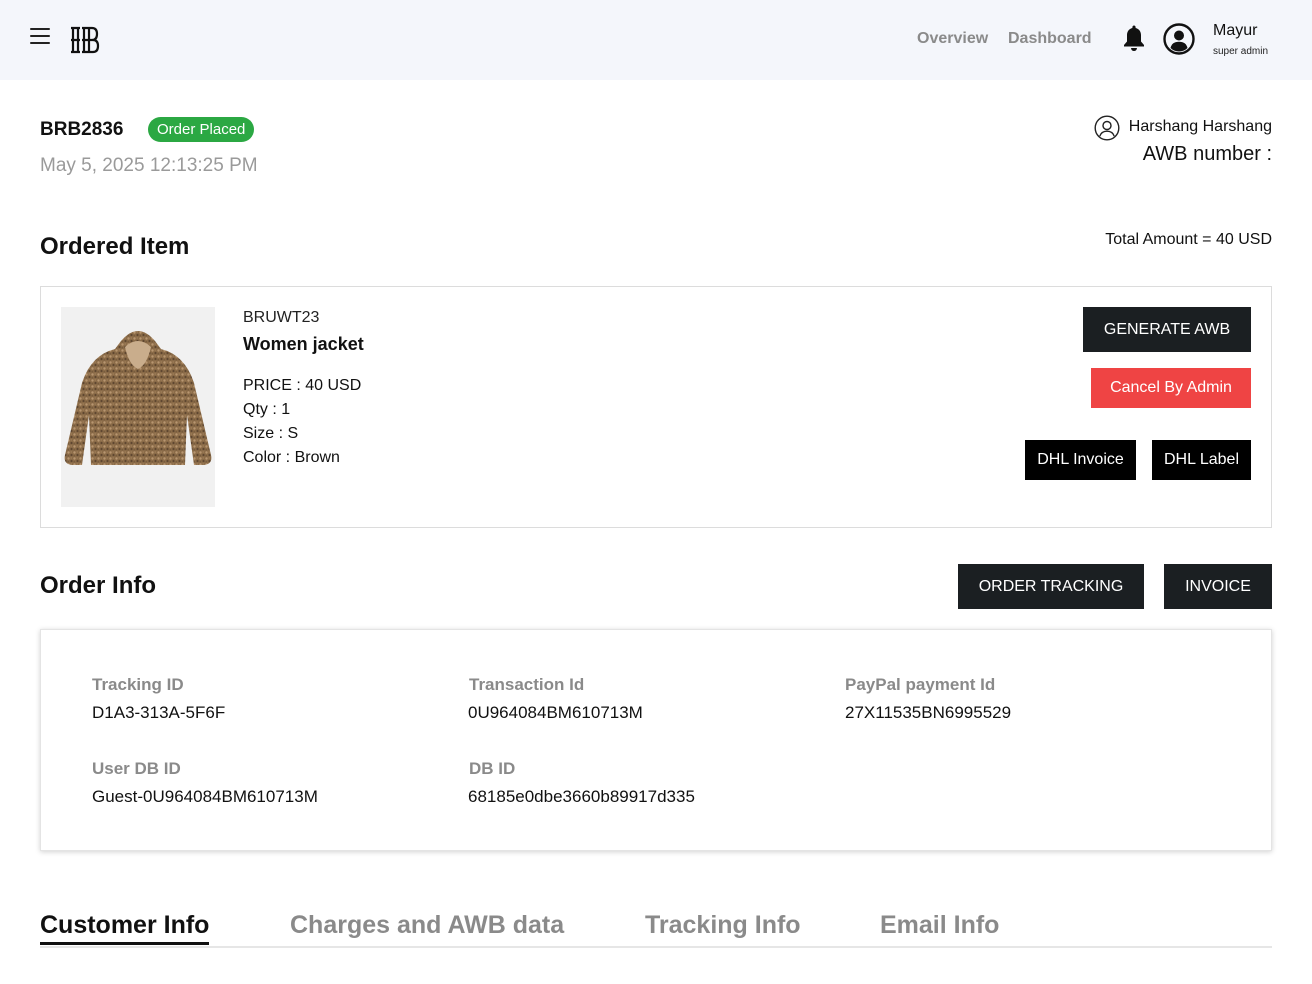 This screenshot has height=984, width=1312. Describe the element at coordinates (159, 712) in the screenshot. I see `tracking-id-value: D1A3-313A-5F6F` at that location.